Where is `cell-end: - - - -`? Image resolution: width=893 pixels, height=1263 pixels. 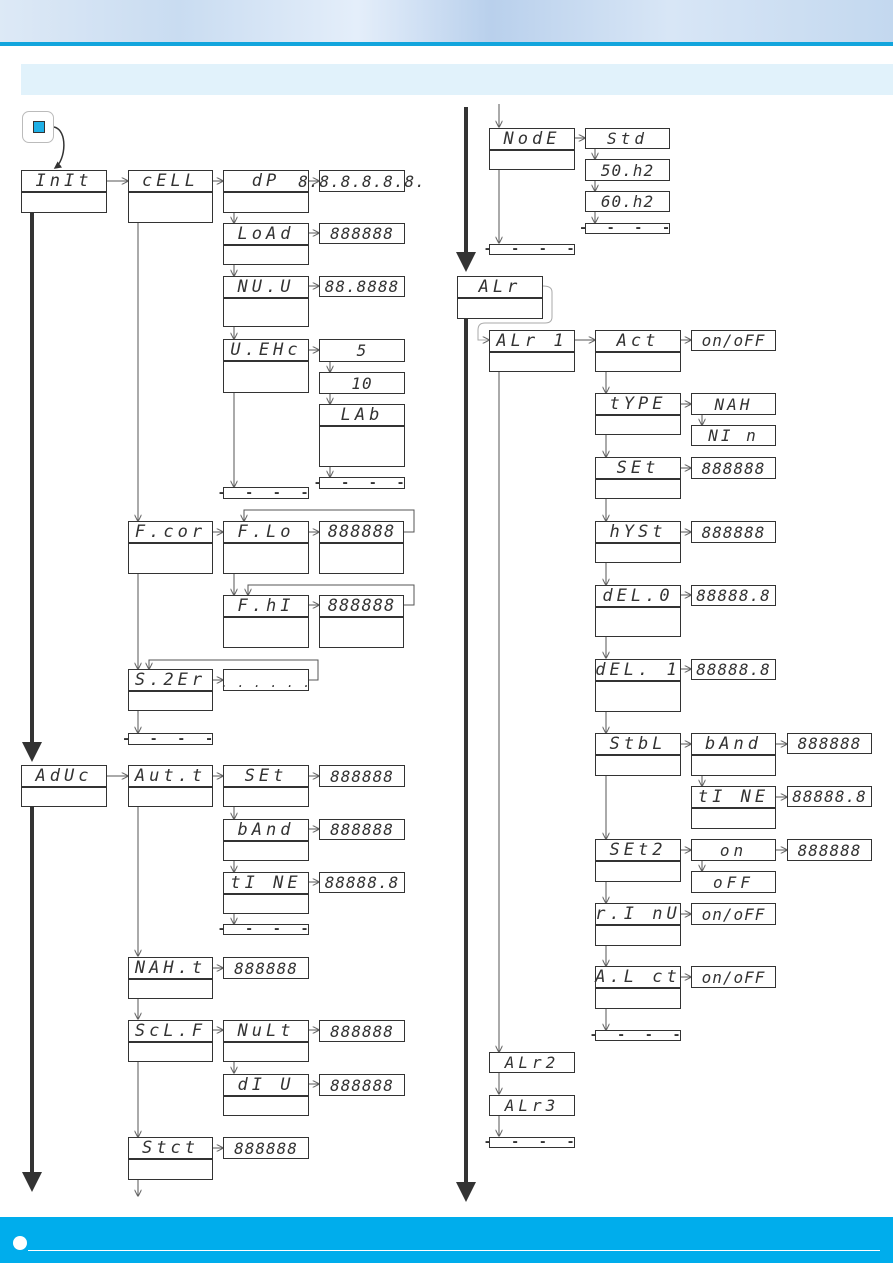 cell-end: - - - - is located at coordinates (263, 493).